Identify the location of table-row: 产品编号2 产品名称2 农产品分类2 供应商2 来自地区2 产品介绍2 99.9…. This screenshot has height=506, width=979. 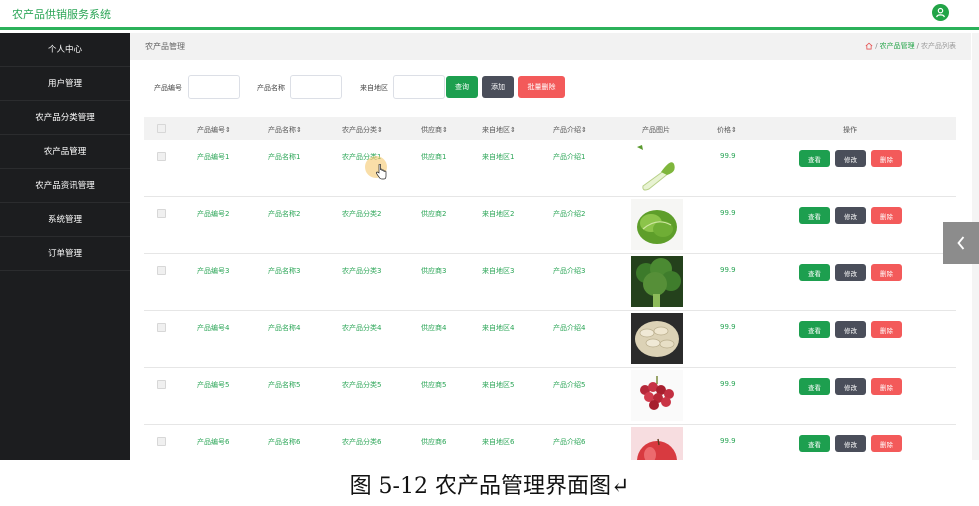
(550, 225).